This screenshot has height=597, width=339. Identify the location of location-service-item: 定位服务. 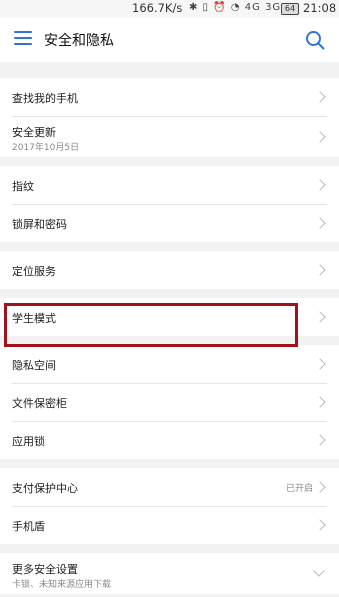
(169, 270).